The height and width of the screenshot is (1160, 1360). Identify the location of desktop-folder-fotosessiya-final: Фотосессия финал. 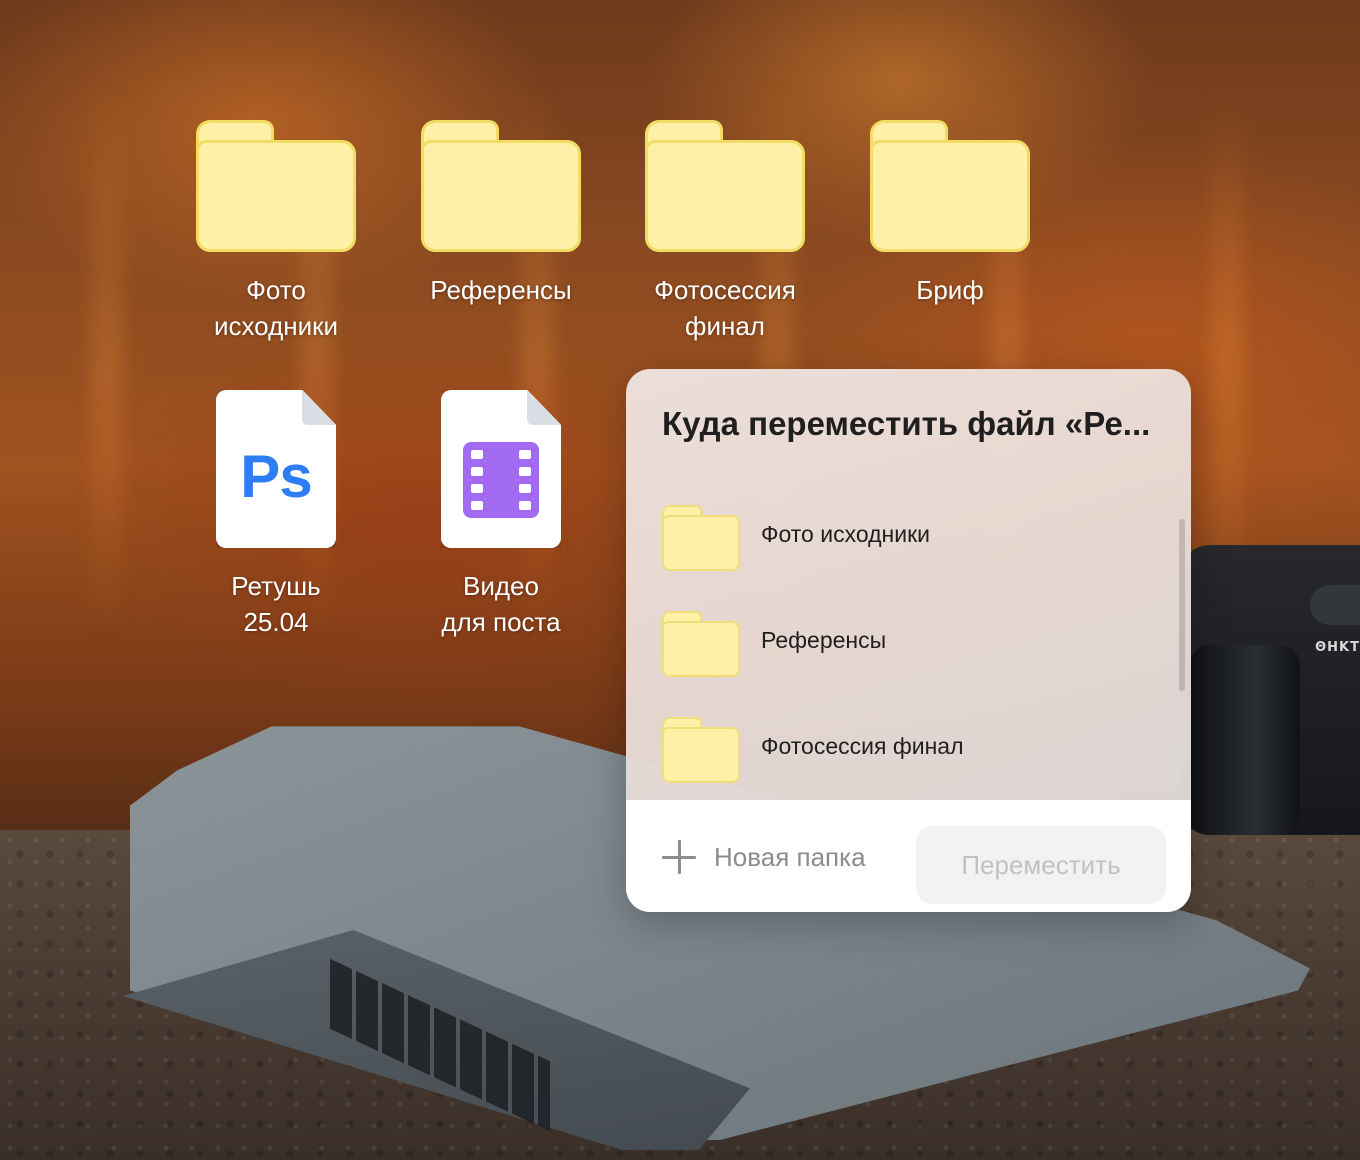
(725, 232).